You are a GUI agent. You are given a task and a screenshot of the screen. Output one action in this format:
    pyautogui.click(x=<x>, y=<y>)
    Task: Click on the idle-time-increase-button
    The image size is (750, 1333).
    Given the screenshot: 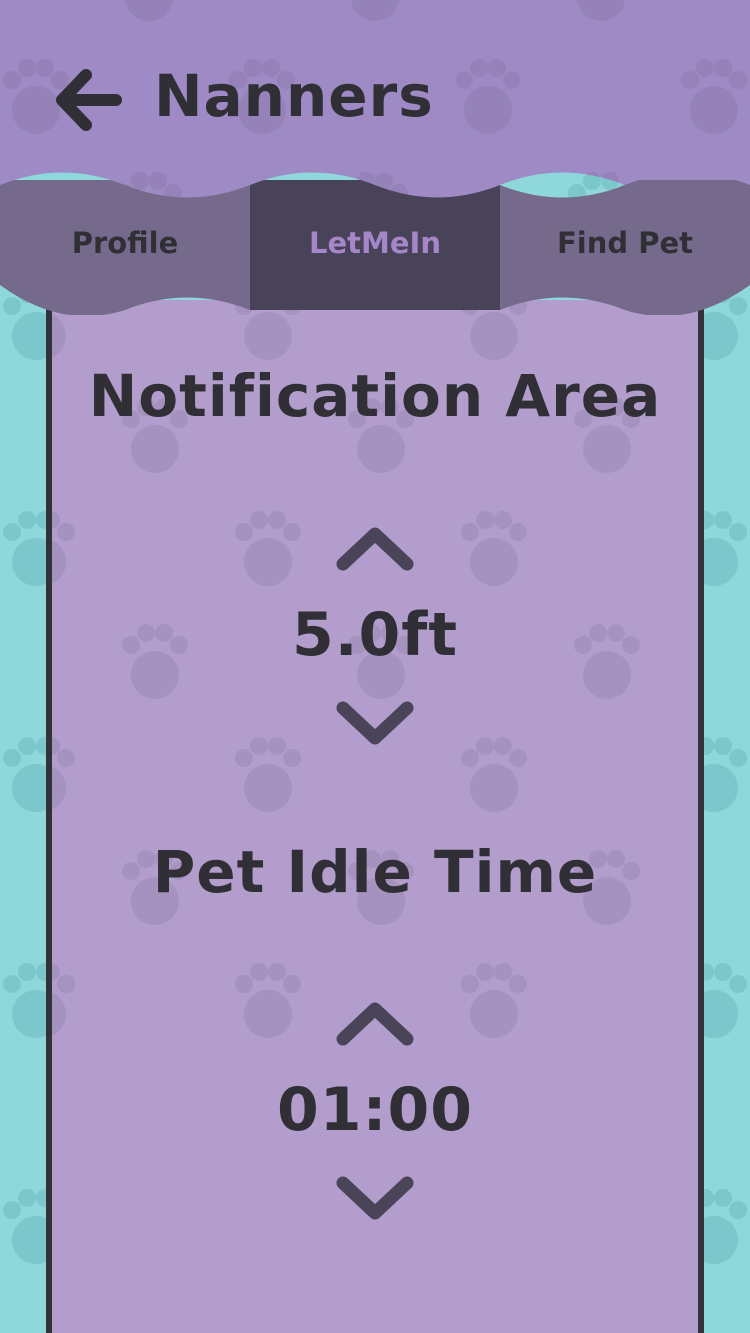 What is the action you would take?
    pyautogui.click(x=375, y=1022)
    